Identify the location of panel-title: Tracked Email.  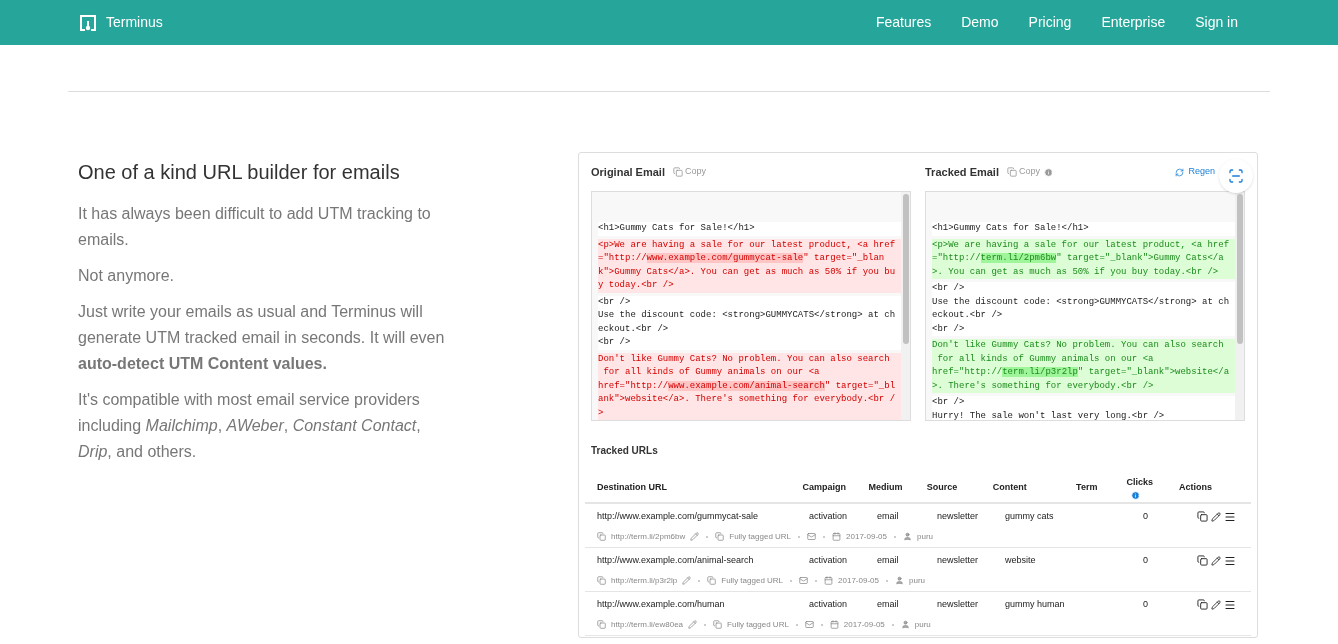
(962, 172).